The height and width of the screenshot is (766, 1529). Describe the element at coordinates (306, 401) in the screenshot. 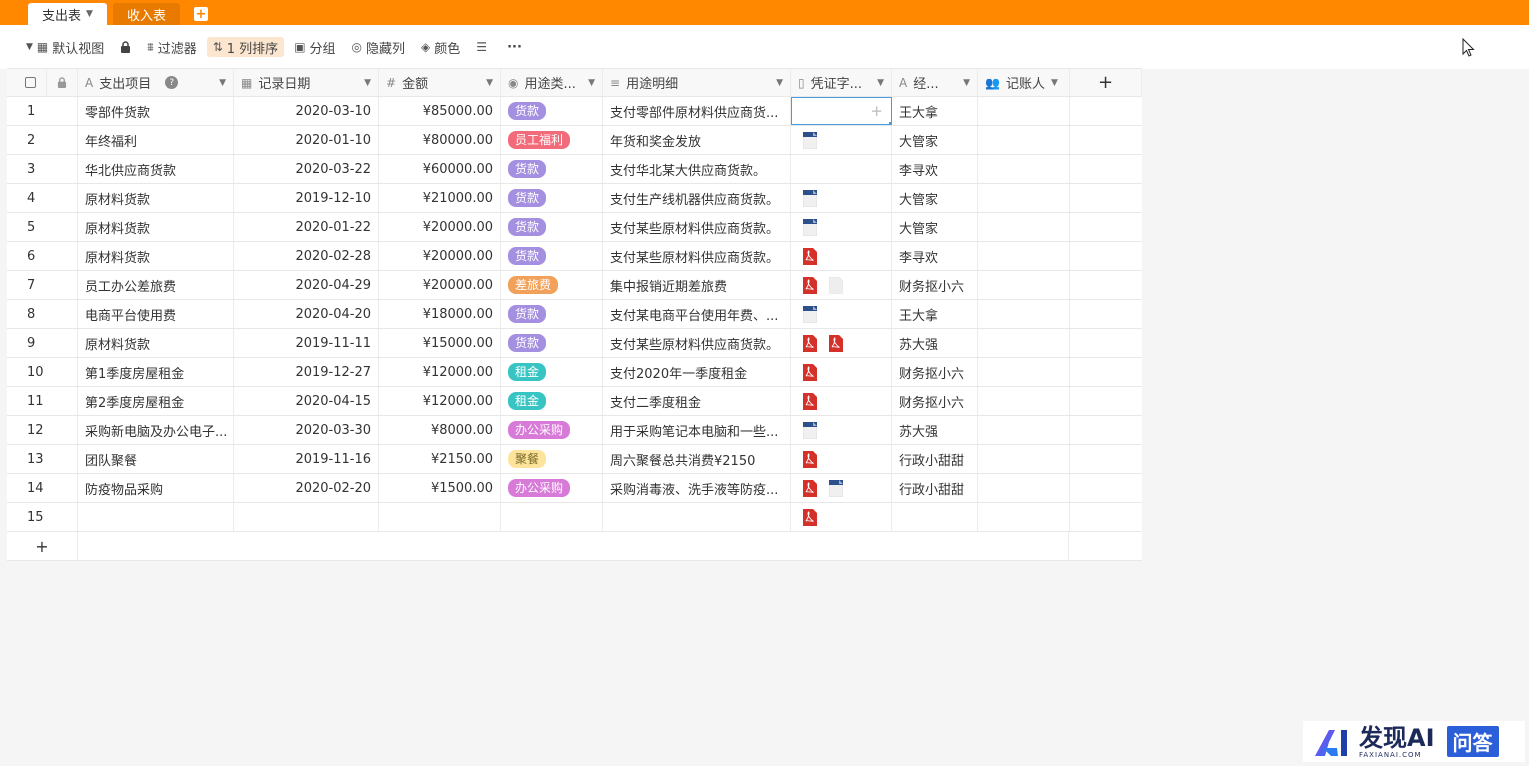

I see `cell-date: 2020-04-15` at that location.